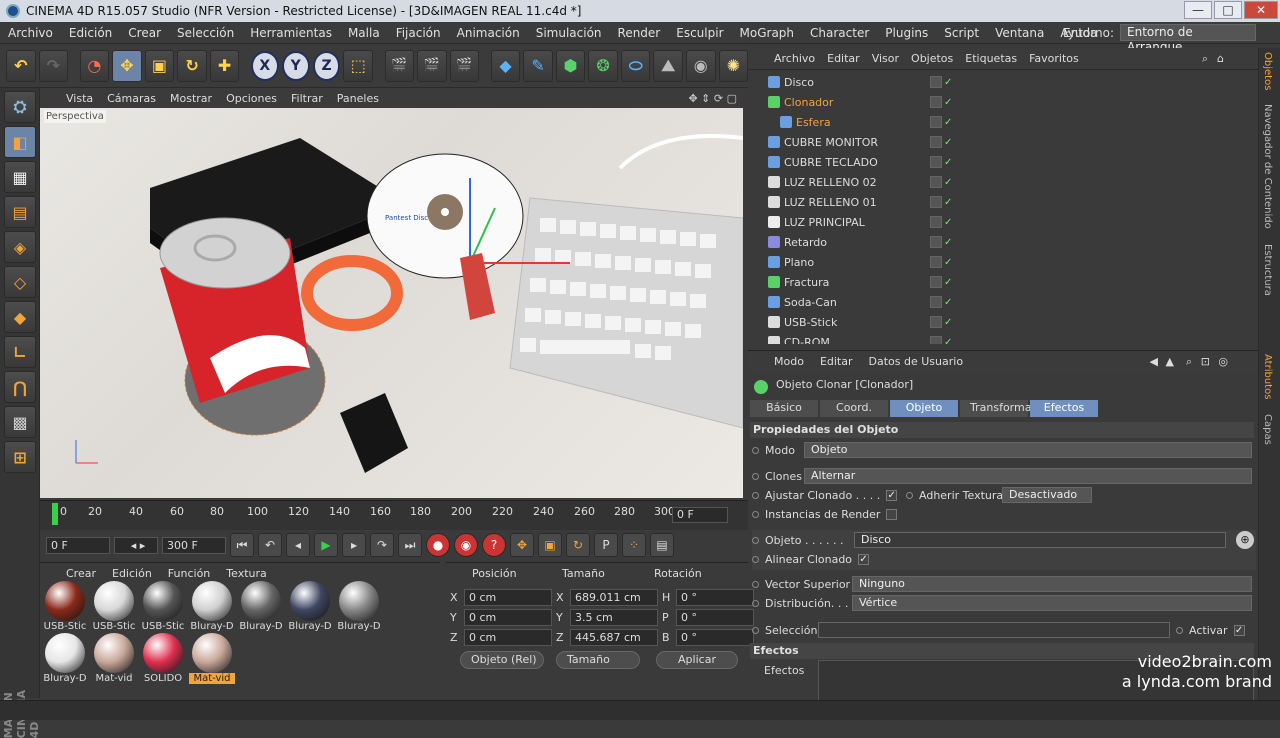  What do you see at coordinates (1261, 10) in the screenshot?
I see `close-button: ✕` at bounding box center [1261, 10].